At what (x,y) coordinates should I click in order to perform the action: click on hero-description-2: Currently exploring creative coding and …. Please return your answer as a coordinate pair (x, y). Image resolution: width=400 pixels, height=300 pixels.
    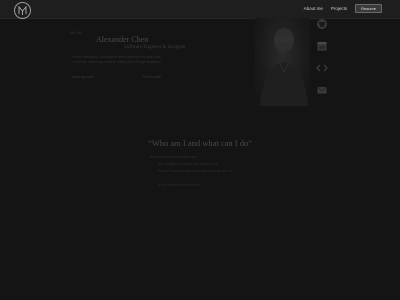
    Looking at the image, I should click on (117, 62).